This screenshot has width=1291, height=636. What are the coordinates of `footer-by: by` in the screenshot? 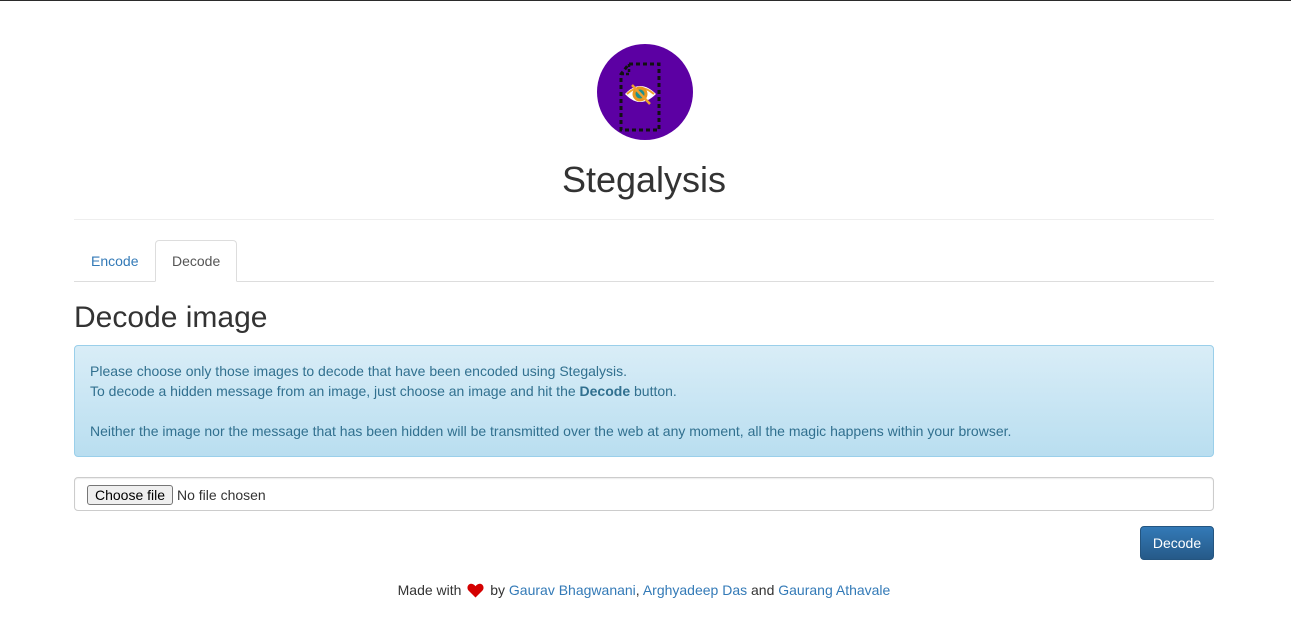 It's located at (498, 590).